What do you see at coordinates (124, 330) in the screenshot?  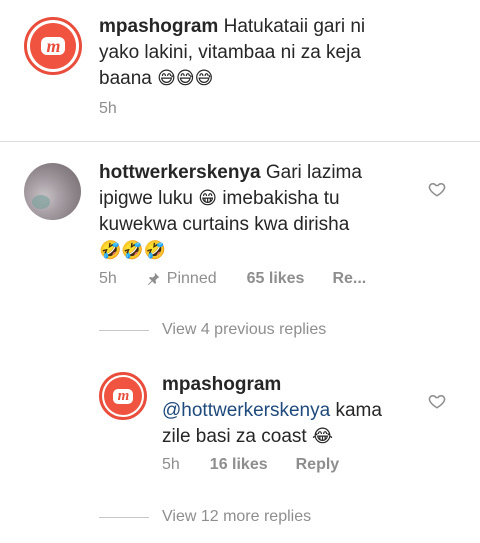 I see `view-previous-line` at bounding box center [124, 330].